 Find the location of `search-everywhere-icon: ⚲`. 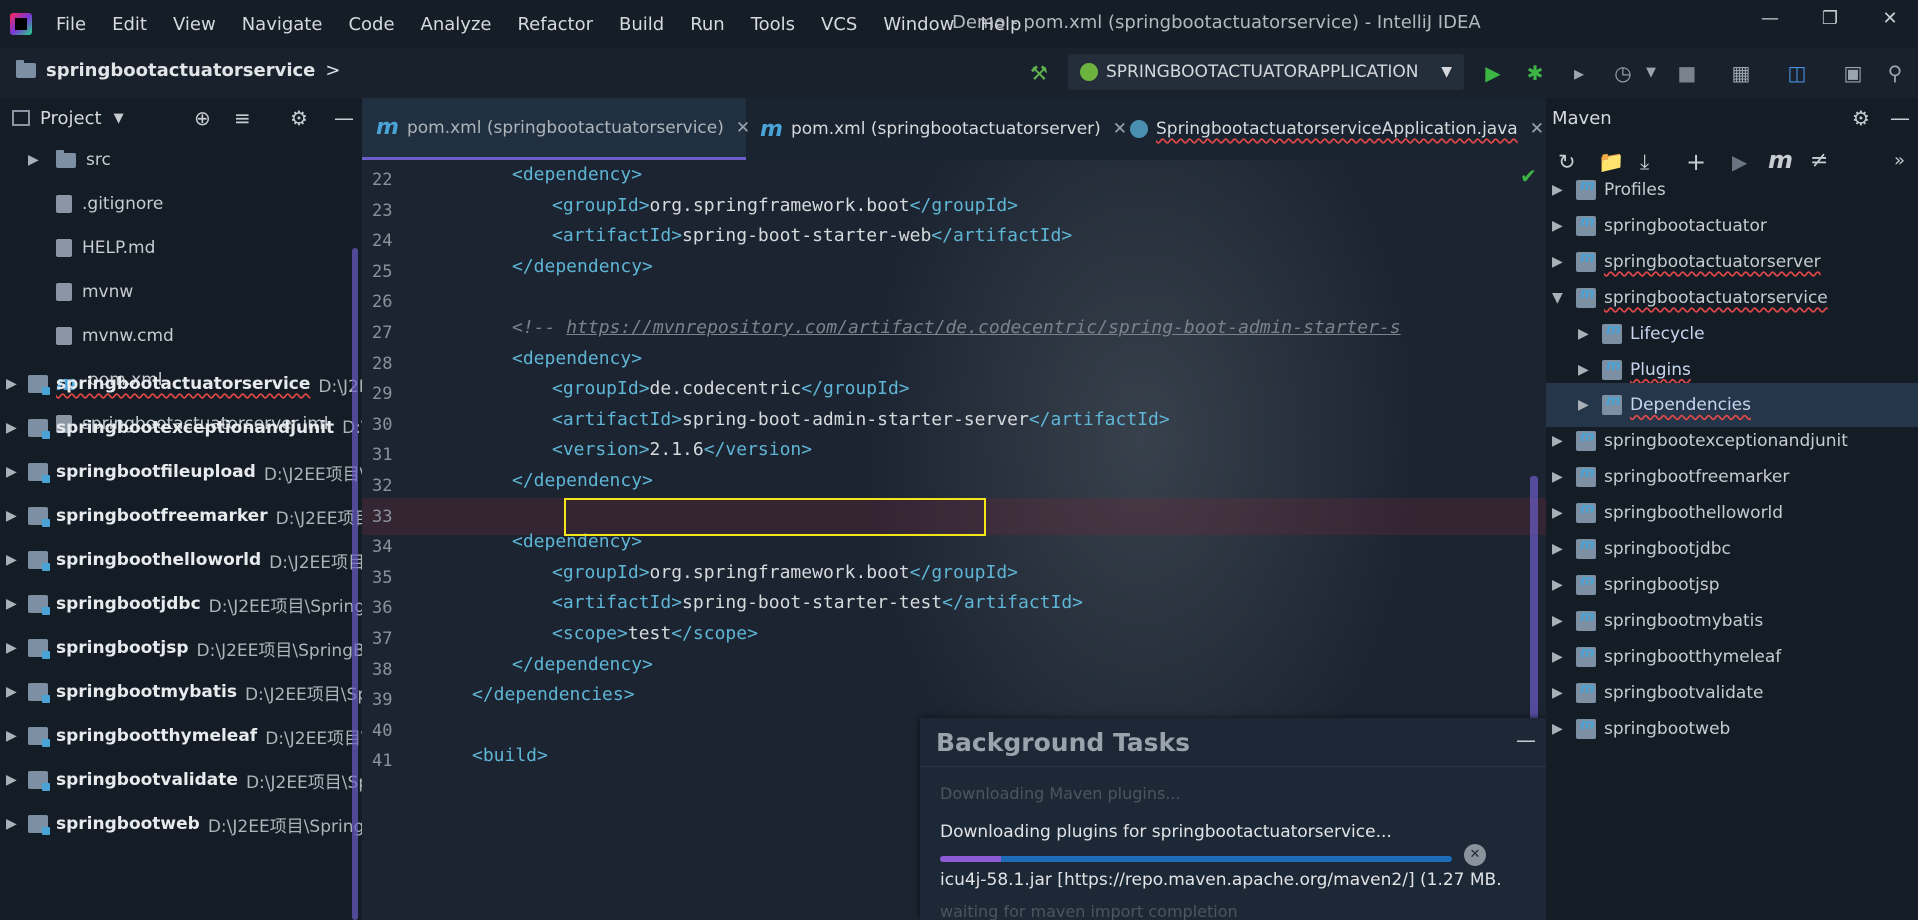

search-everywhere-icon: ⚲ is located at coordinates (1895, 73).